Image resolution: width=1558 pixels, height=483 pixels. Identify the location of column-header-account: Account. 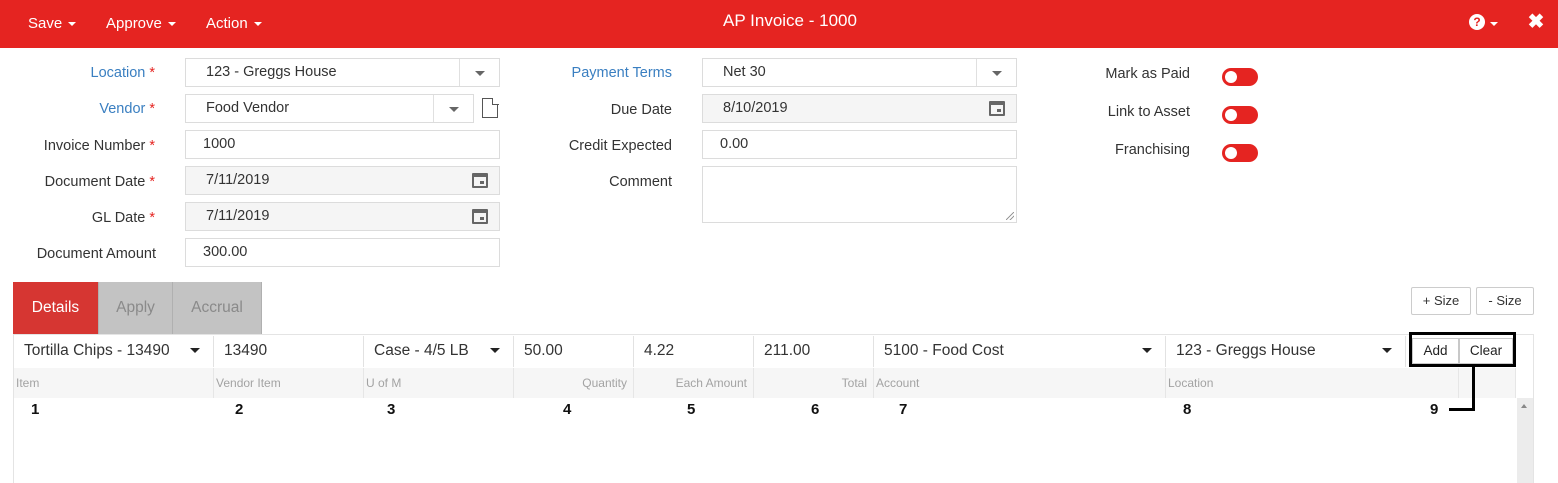
(1020, 383).